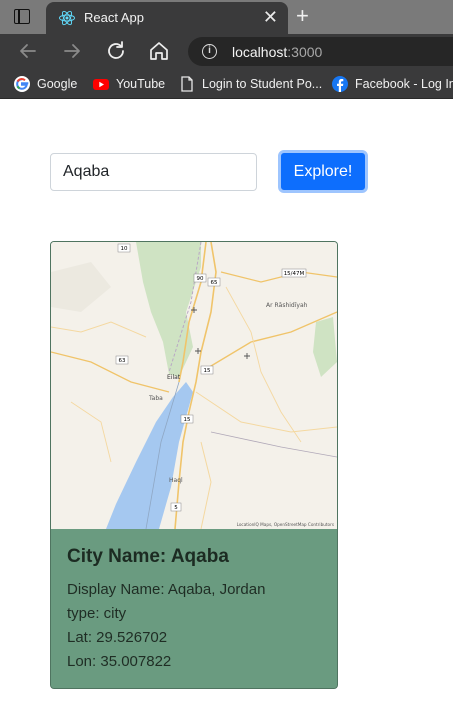 The width and height of the screenshot is (453, 718). I want to click on road-label: 5, so click(176, 508).